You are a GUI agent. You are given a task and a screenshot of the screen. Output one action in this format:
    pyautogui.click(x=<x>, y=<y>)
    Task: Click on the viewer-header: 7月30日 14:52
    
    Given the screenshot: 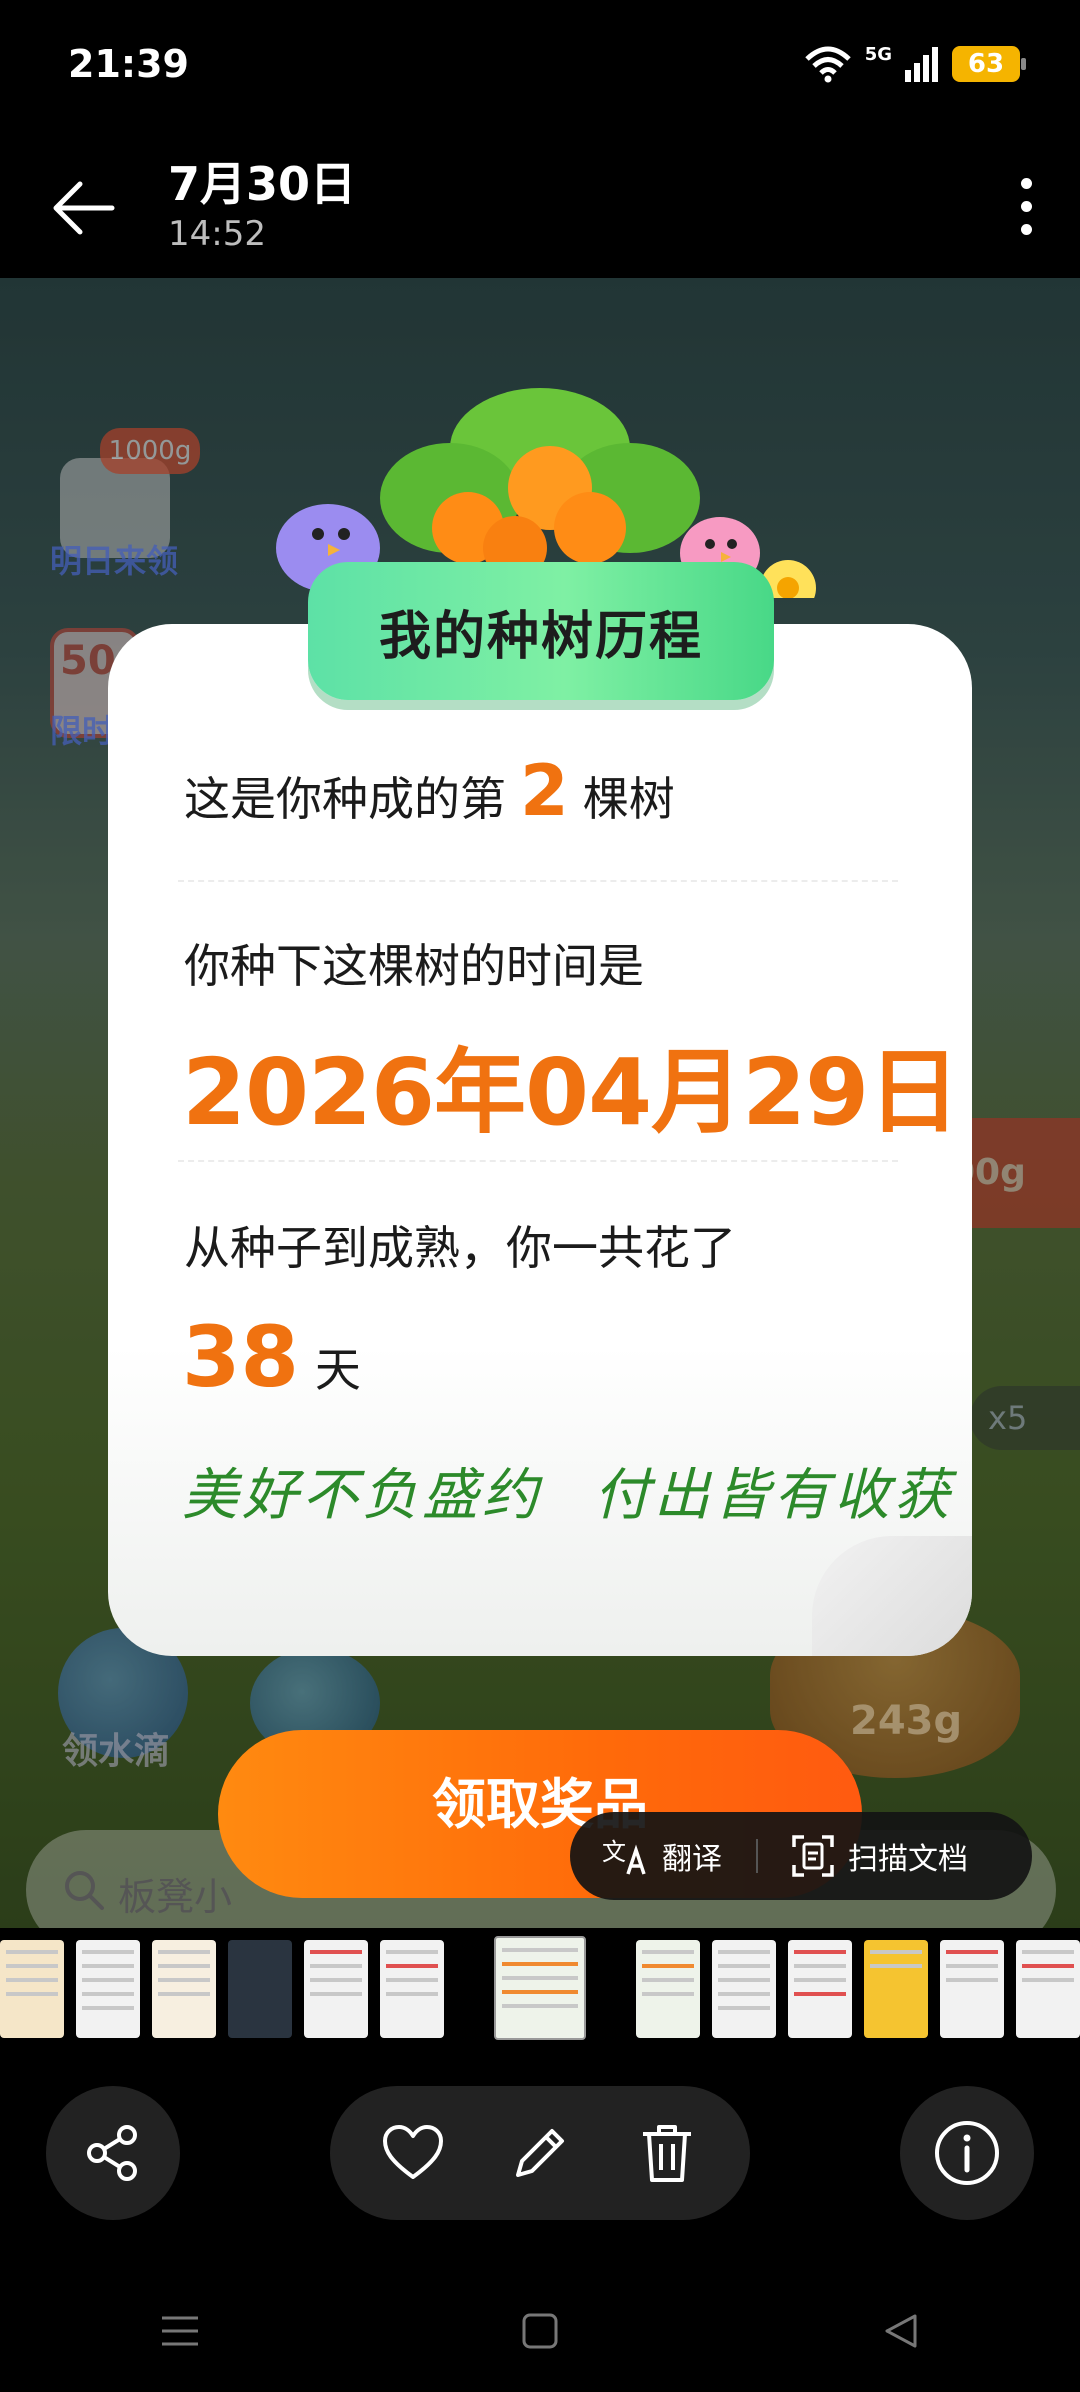 What is the action you would take?
    pyautogui.click(x=540, y=204)
    